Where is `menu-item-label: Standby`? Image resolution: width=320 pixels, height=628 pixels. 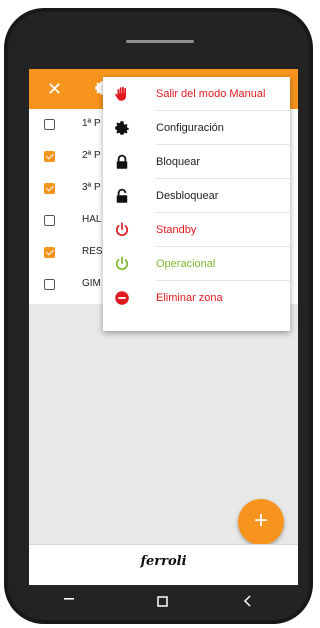
menu-item-label: Standby is located at coordinates (176, 230).